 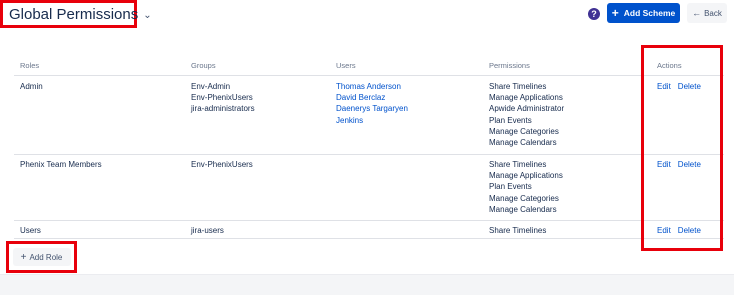 I want to click on column-header-groups: Groups, so click(x=203, y=65).